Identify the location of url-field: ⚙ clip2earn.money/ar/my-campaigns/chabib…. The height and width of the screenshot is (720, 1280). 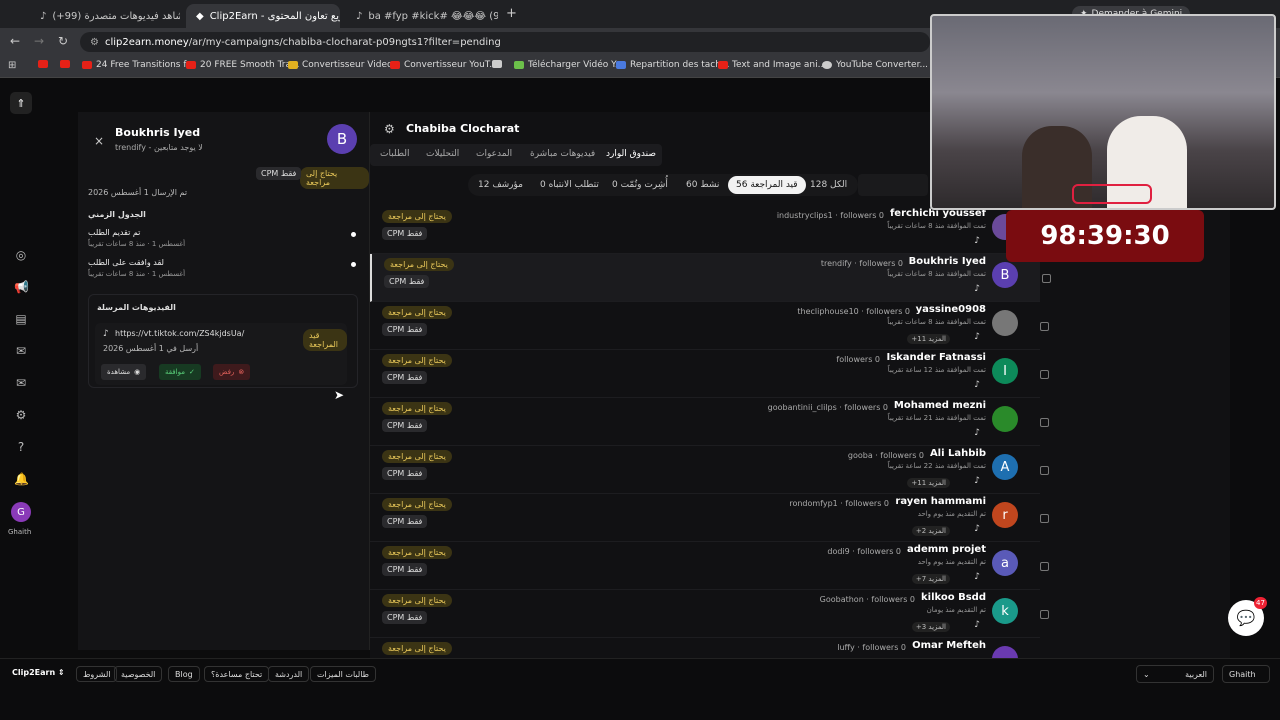
(505, 42).